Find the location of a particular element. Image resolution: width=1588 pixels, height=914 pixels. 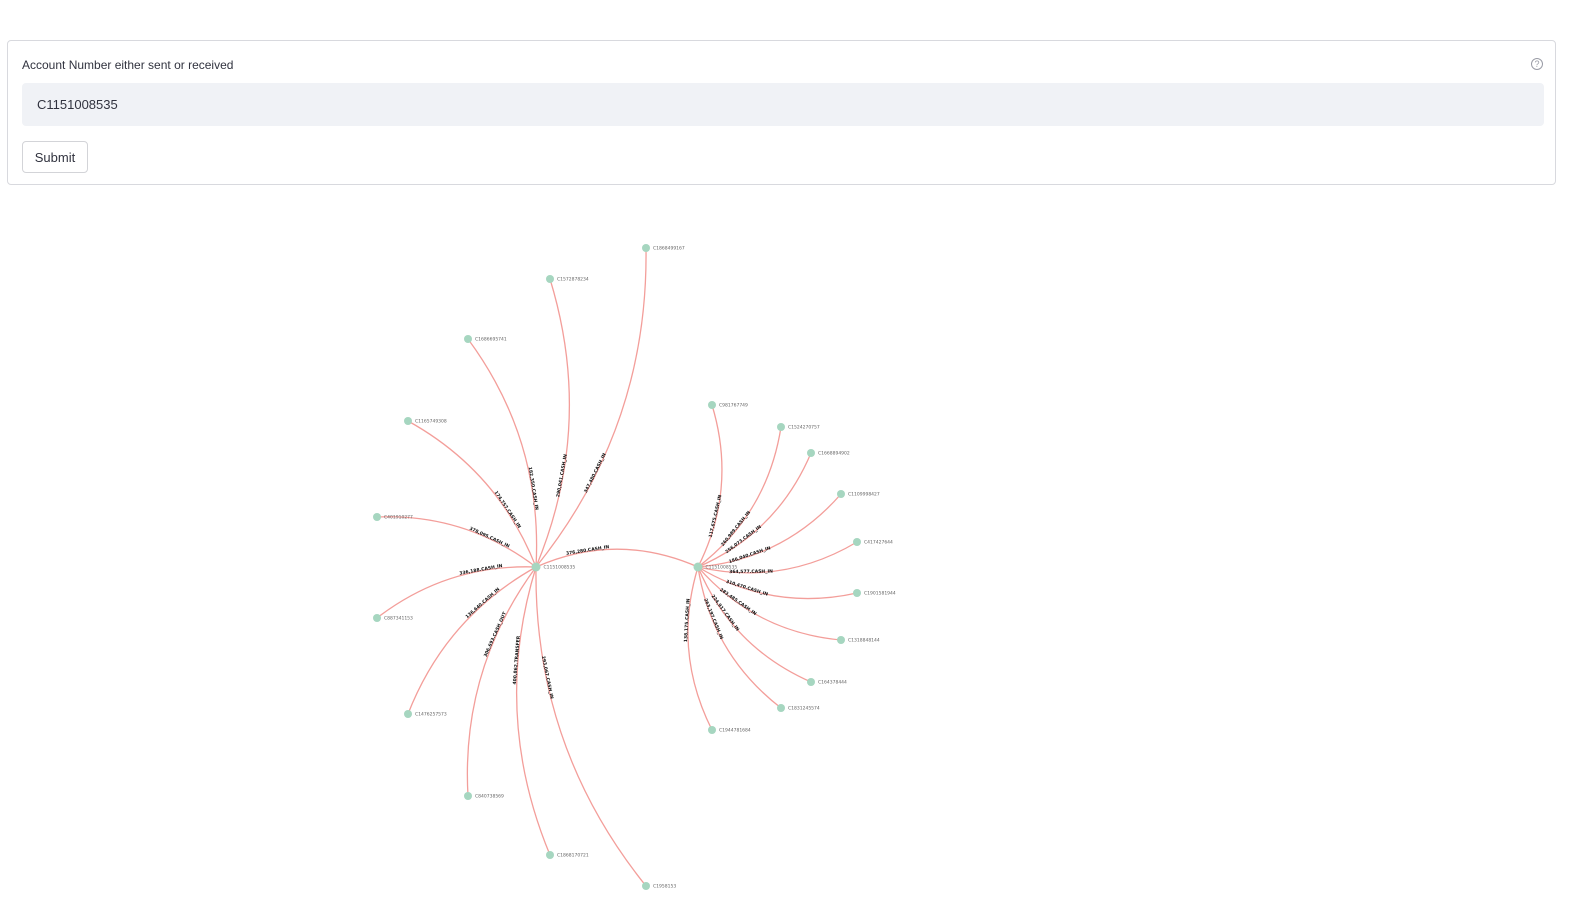

edge-label: 293,067.CASH_IN is located at coordinates (547, 678).